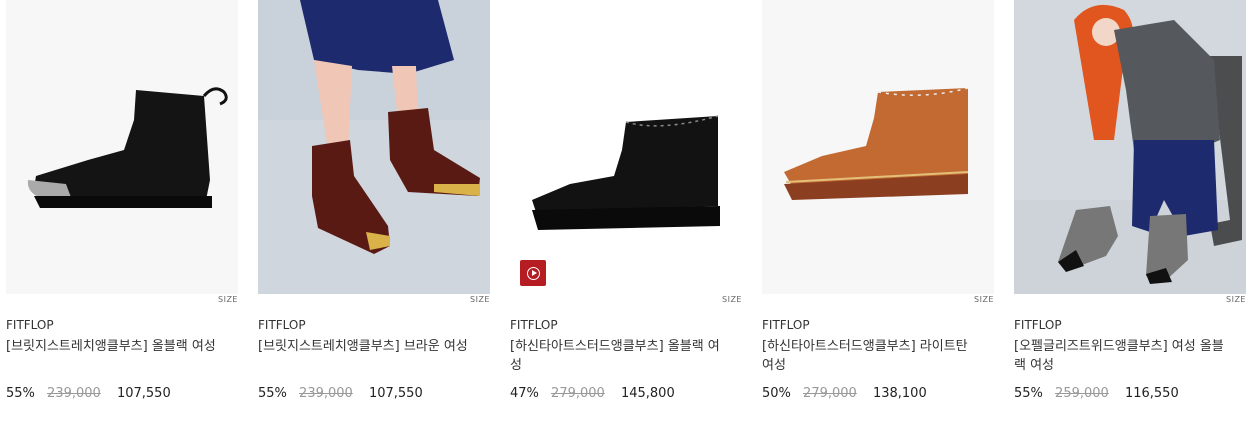 Image resolution: width=1259 pixels, height=426 pixels. What do you see at coordinates (867, 356) in the screenshot?
I see `product-title: [하신타아트스터드앵클부츠] 라이트탄 여성` at bounding box center [867, 356].